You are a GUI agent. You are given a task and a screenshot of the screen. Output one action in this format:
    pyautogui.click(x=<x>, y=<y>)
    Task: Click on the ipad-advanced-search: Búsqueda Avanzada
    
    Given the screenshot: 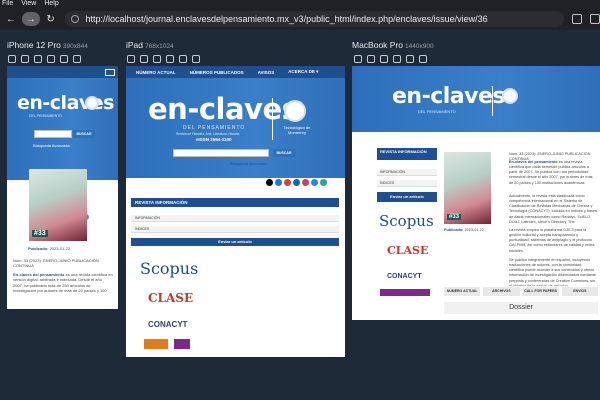 What is the action you would take?
    pyautogui.click(x=248, y=163)
    